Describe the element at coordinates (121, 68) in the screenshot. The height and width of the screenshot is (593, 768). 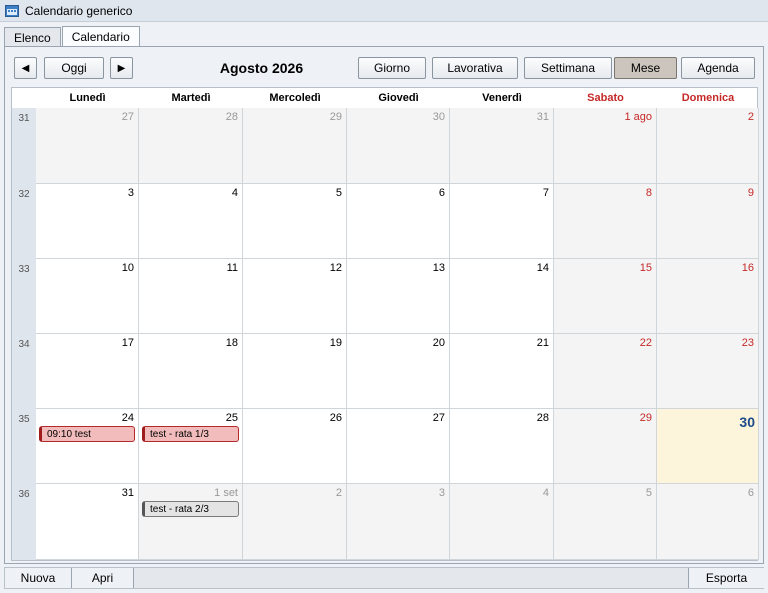
I see `next-button: ▶` at that location.